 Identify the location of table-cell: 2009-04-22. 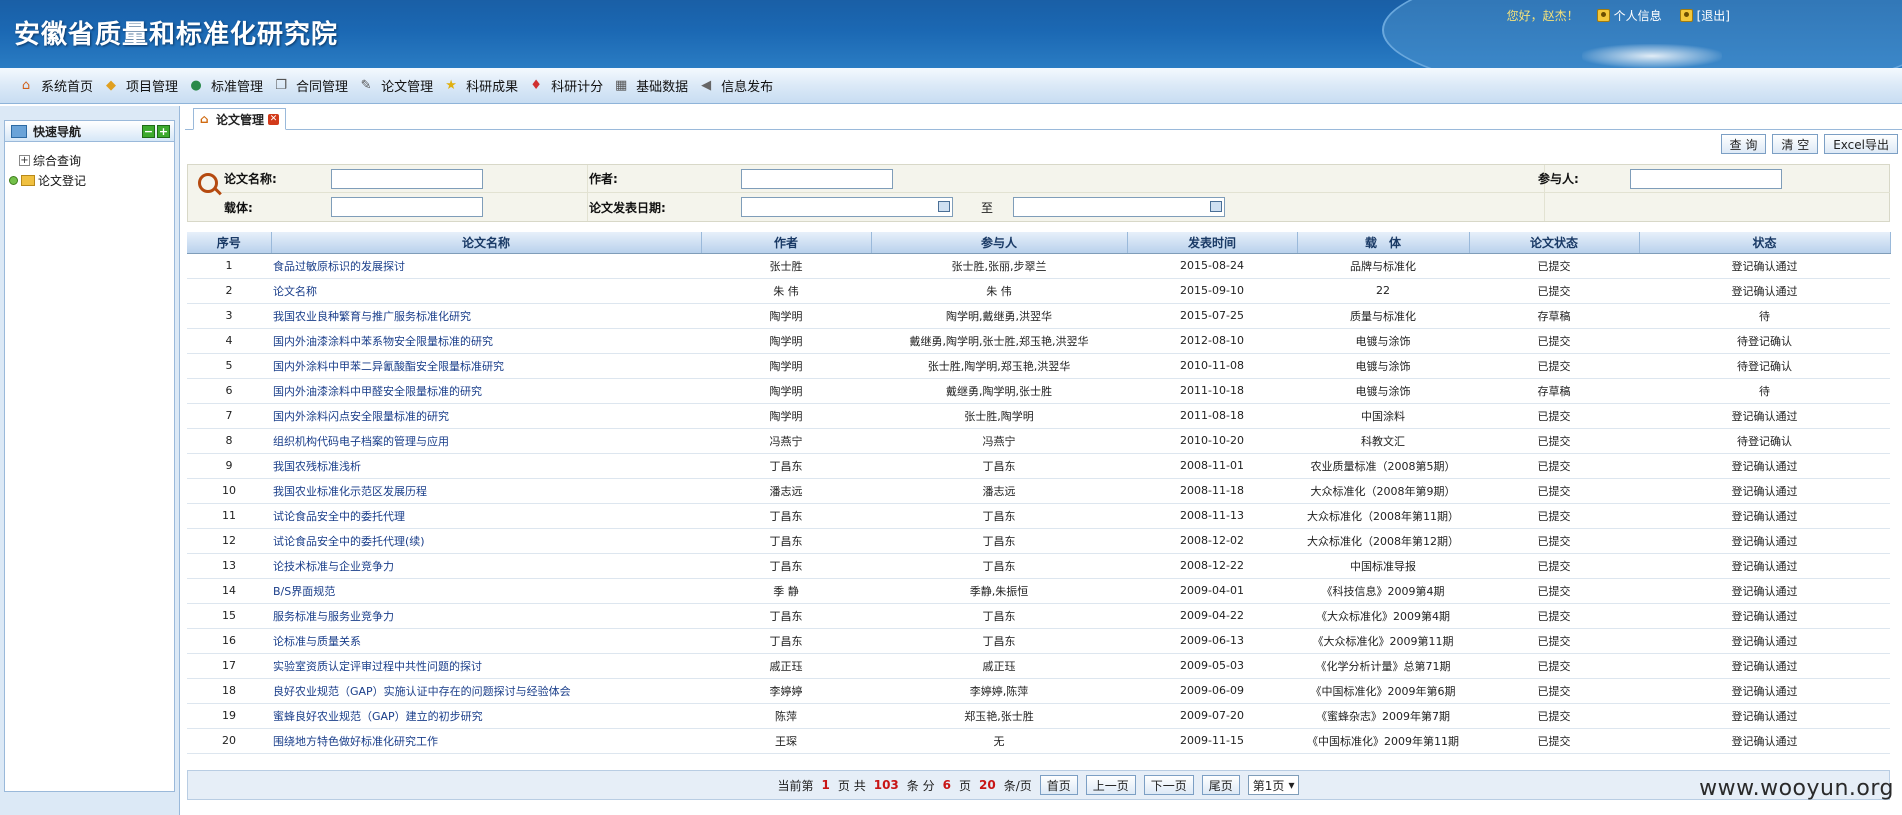
(1212, 616).